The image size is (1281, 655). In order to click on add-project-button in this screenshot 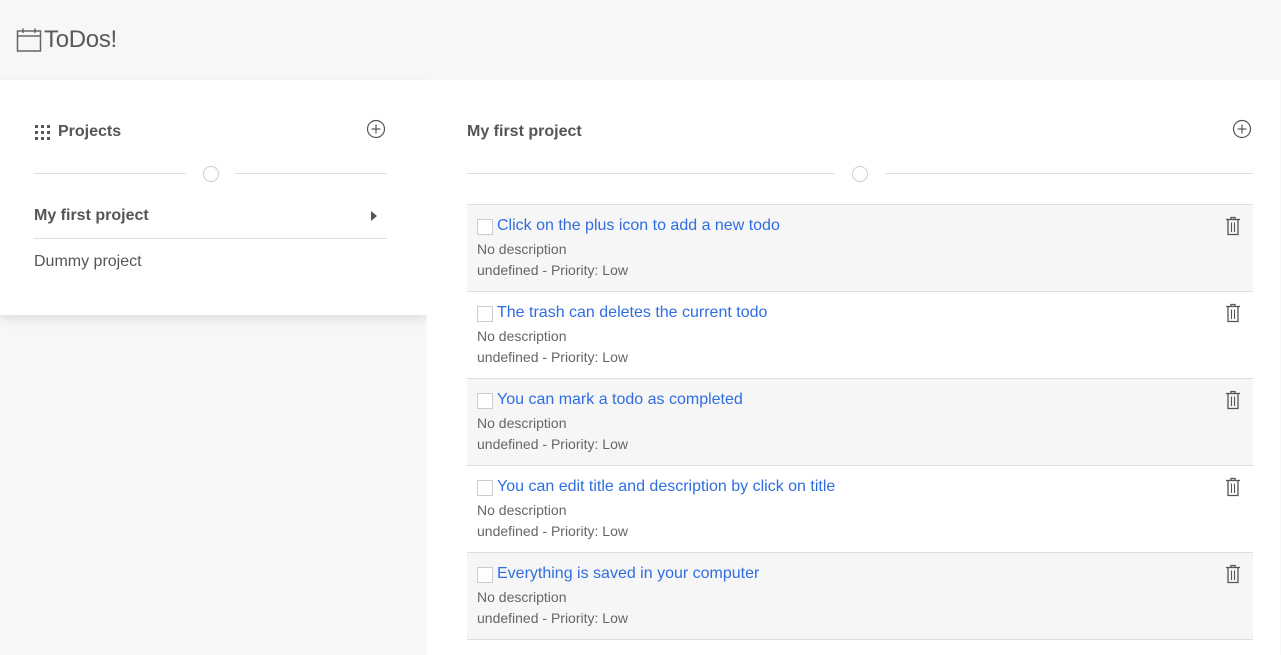, I will do `click(376, 129)`.